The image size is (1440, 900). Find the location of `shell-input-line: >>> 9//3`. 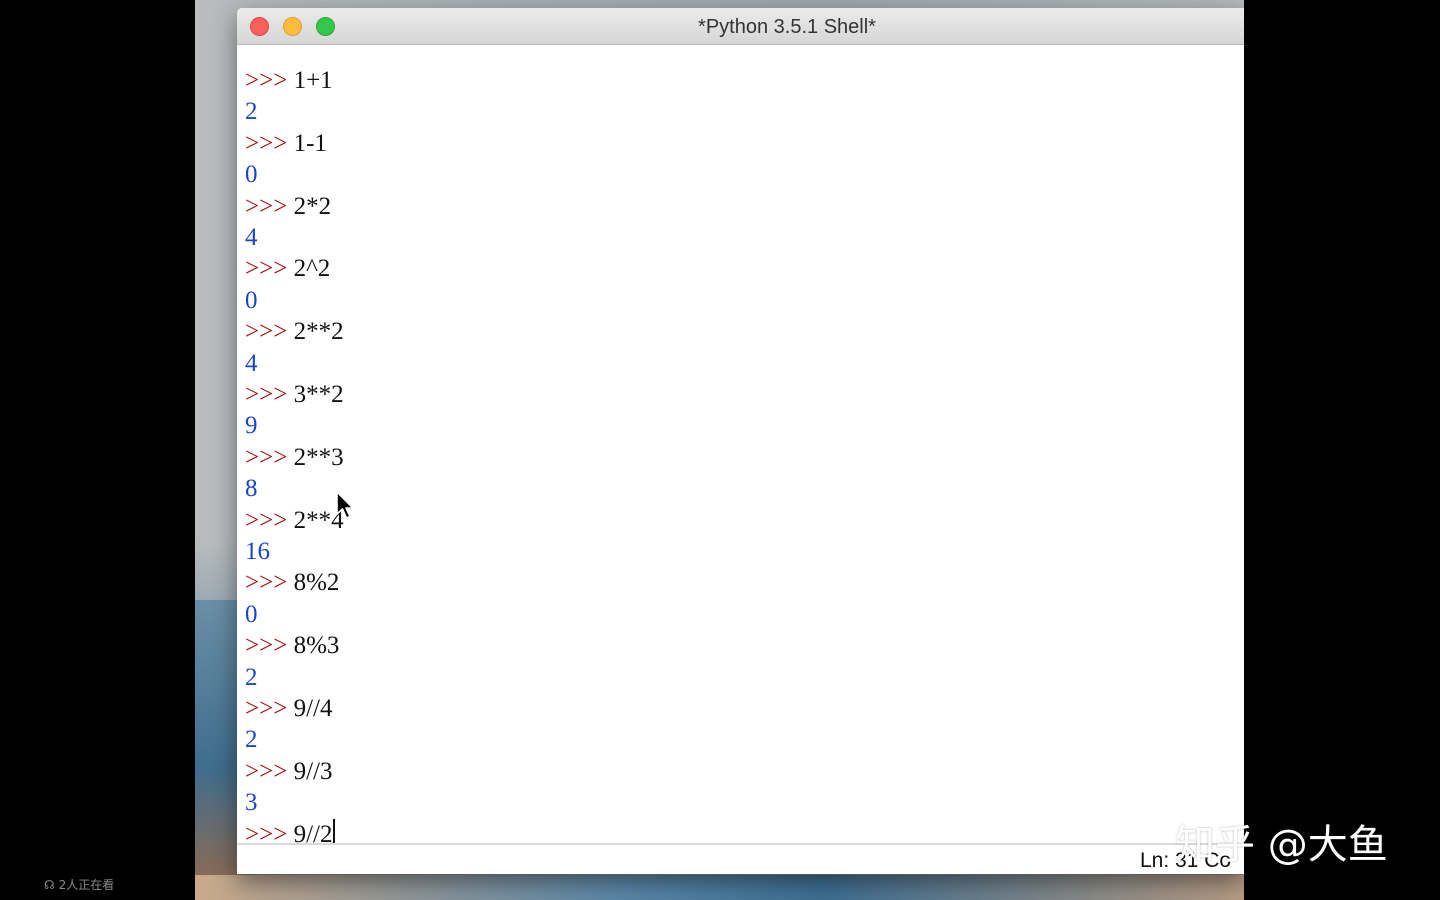

shell-input-line: >>> 9//3 is located at coordinates (288, 771).